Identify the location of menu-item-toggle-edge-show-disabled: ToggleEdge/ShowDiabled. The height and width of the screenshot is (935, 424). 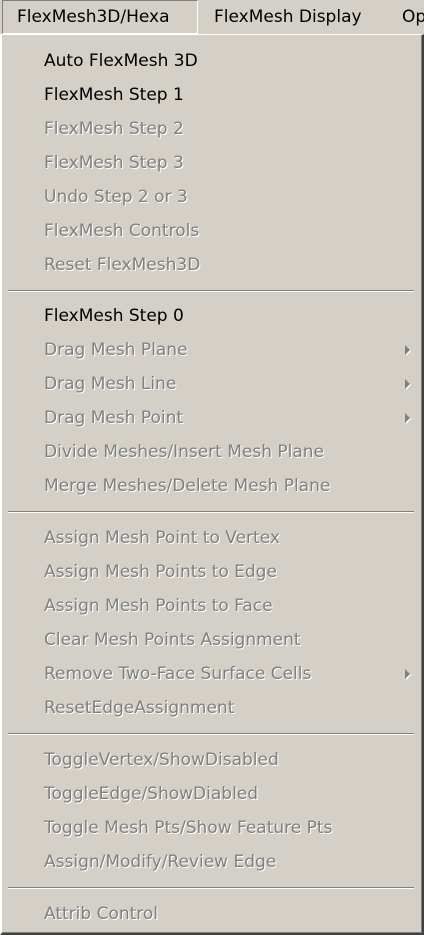
(212, 794).